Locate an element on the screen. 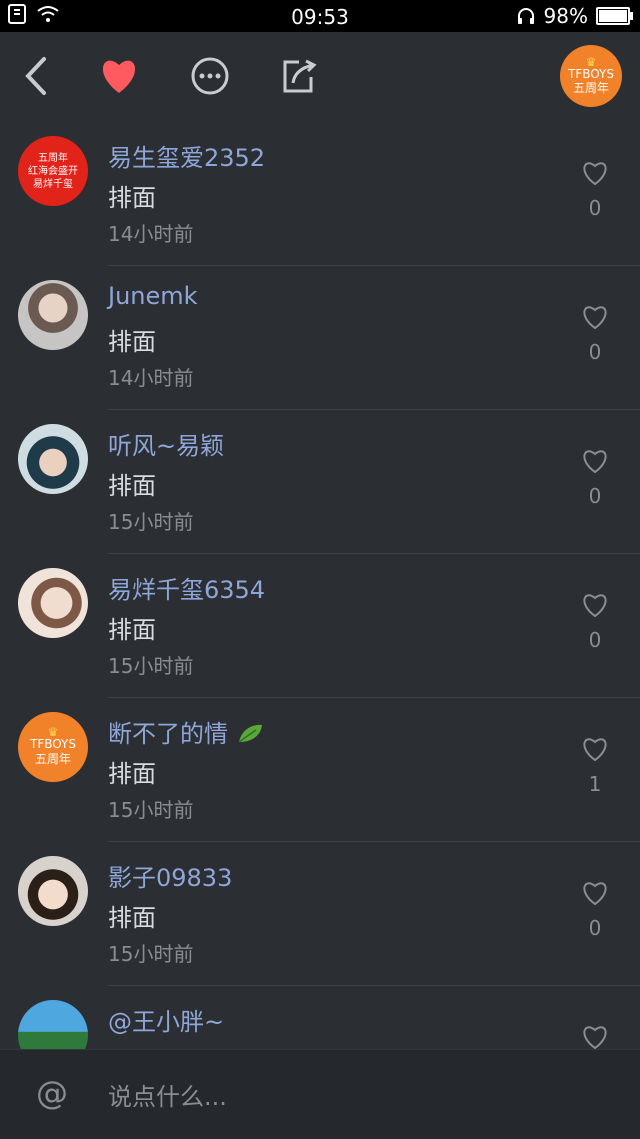  user-avatar-button: ♛ TFBOYS 五周年 is located at coordinates (591, 76).